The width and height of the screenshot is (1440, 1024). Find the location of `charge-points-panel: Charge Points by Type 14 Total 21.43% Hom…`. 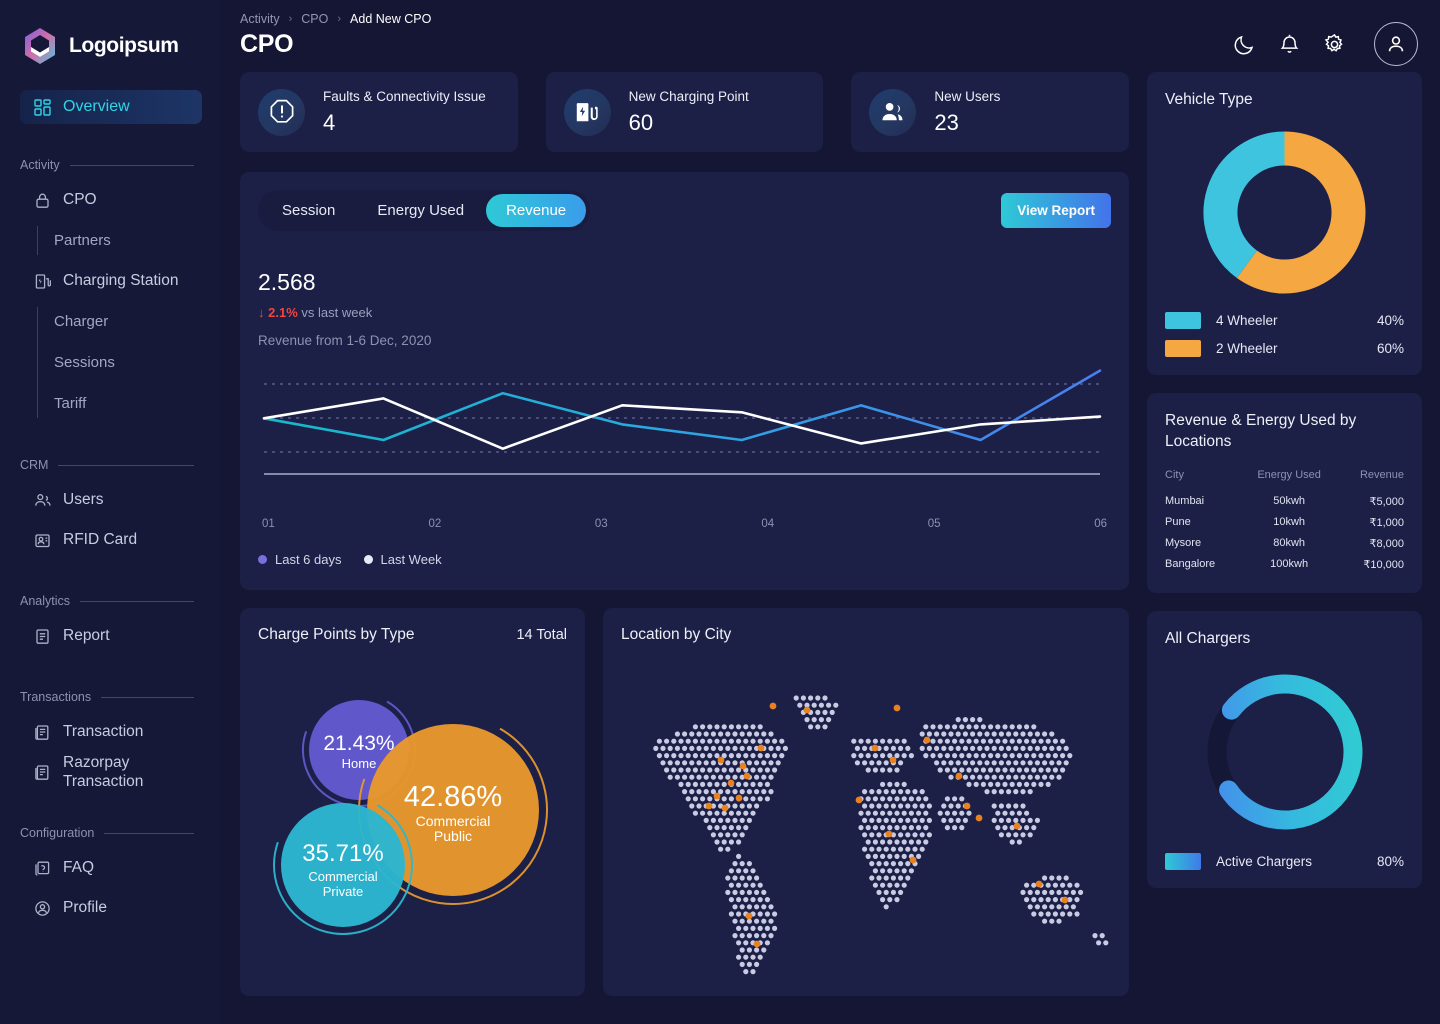

charge-points-panel: Charge Points by Type 14 Total 21.43% Hom… is located at coordinates (412, 802).